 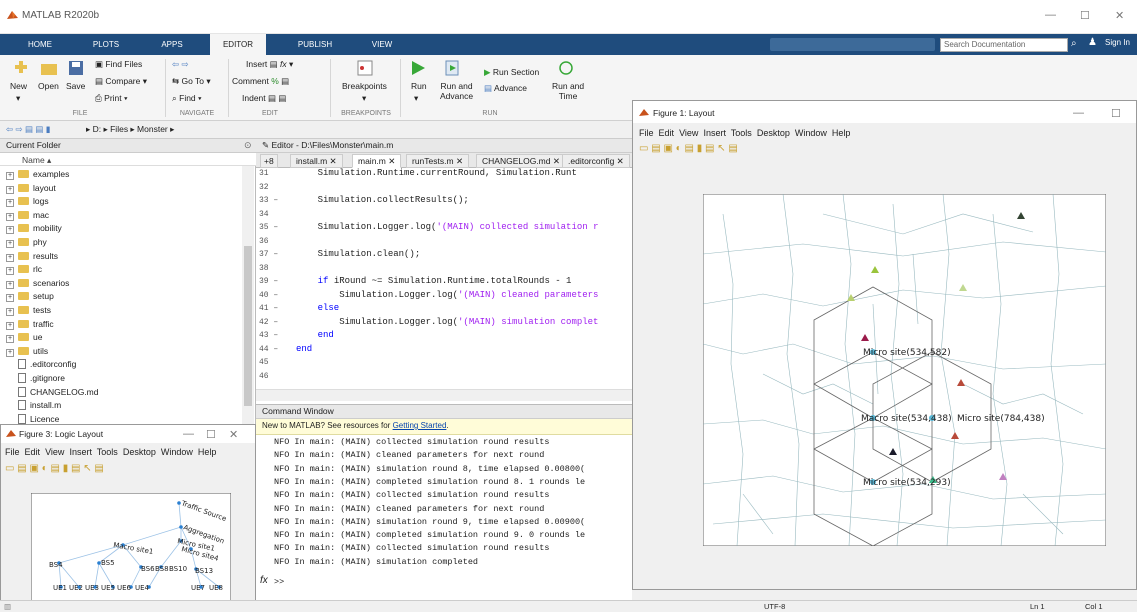 What do you see at coordinates (24, 270) in the screenshot?
I see `folder-item: + rlc` at bounding box center [24, 270].